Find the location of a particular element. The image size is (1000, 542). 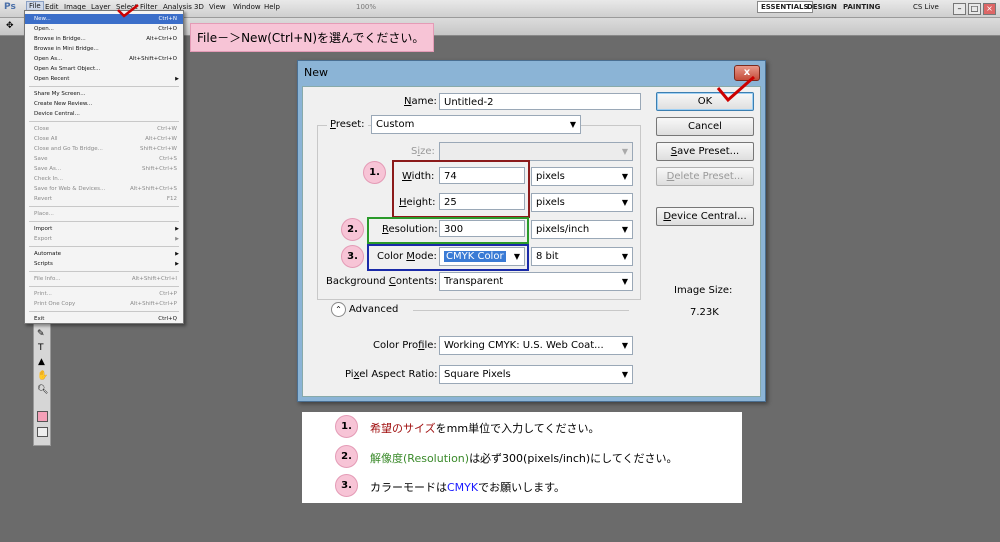

resolution-label: Resolution: is located at coordinates (410, 229).